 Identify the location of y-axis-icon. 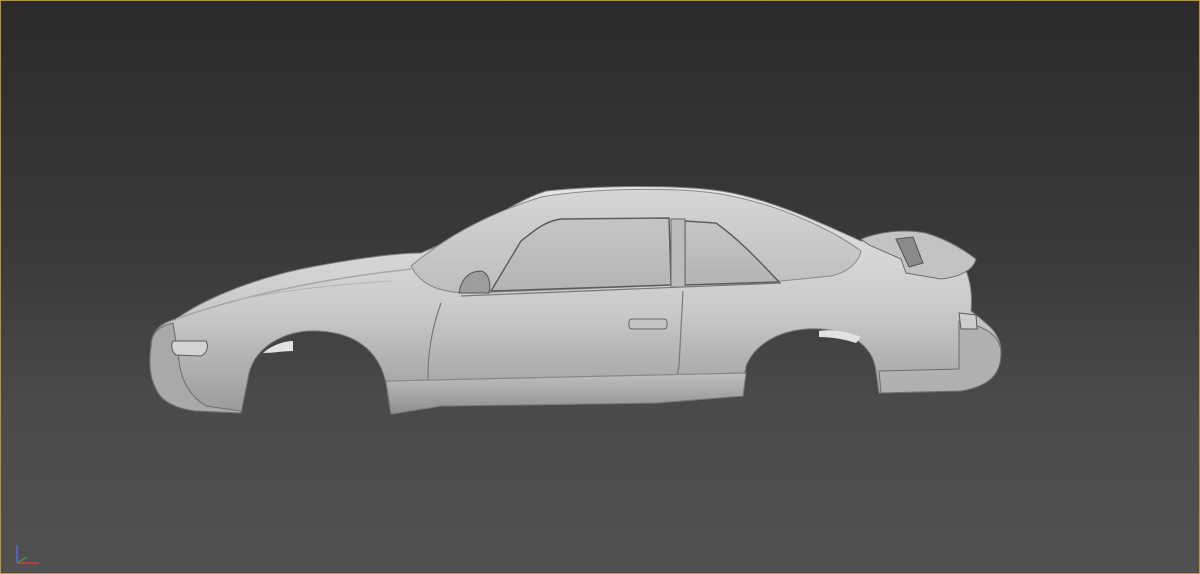
(22, 560).